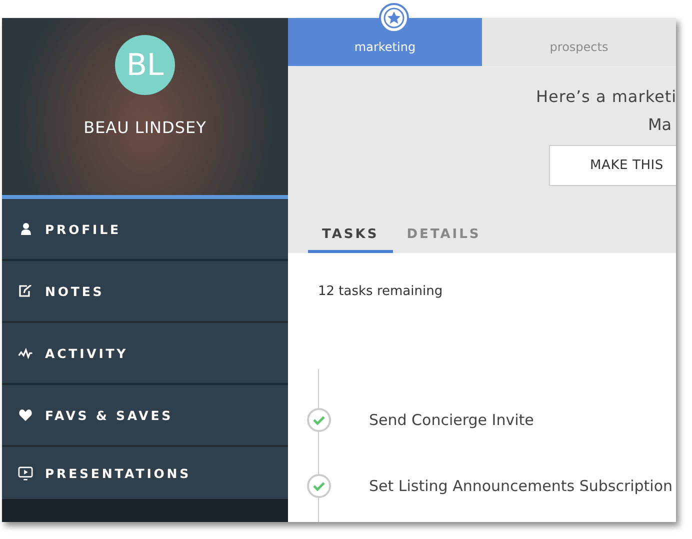 This screenshot has width=692, height=539. What do you see at coordinates (385, 42) in the screenshot?
I see `stage-step: marketing` at bounding box center [385, 42].